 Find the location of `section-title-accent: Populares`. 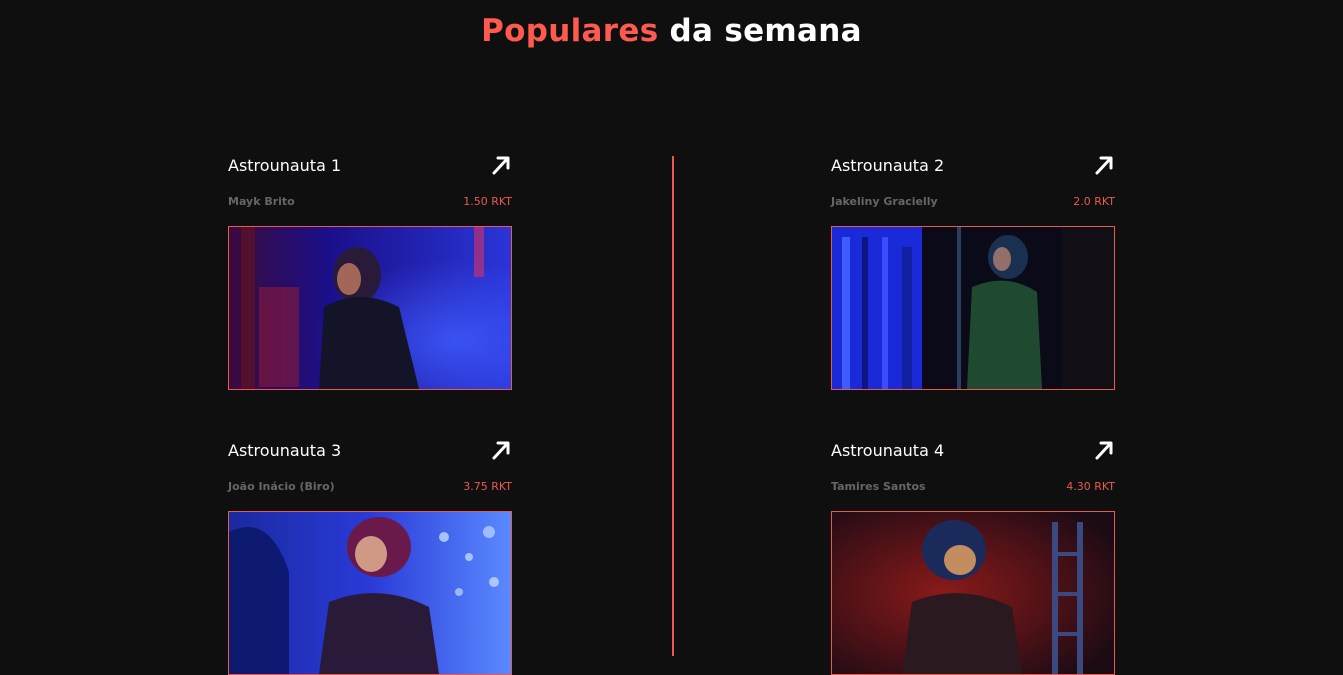

section-title-accent: Populares is located at coordinates (570, 31).